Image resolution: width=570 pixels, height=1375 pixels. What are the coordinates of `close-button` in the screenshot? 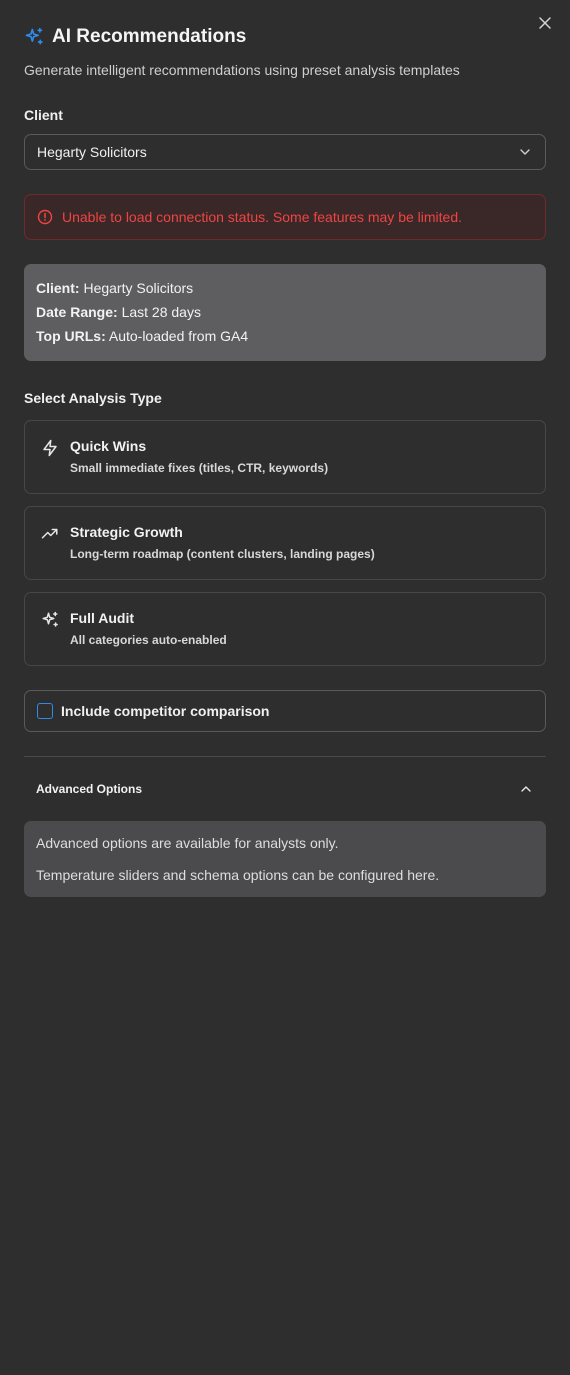 It's located at (545, 23).